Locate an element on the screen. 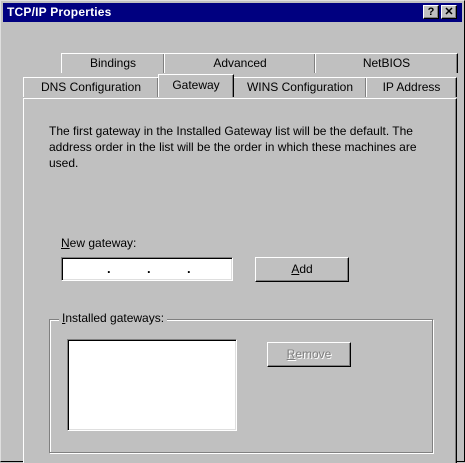 The height and width of the screenshot is (463, 465). window-title: TCP/IP Properties is located at coordinates (59, 12).